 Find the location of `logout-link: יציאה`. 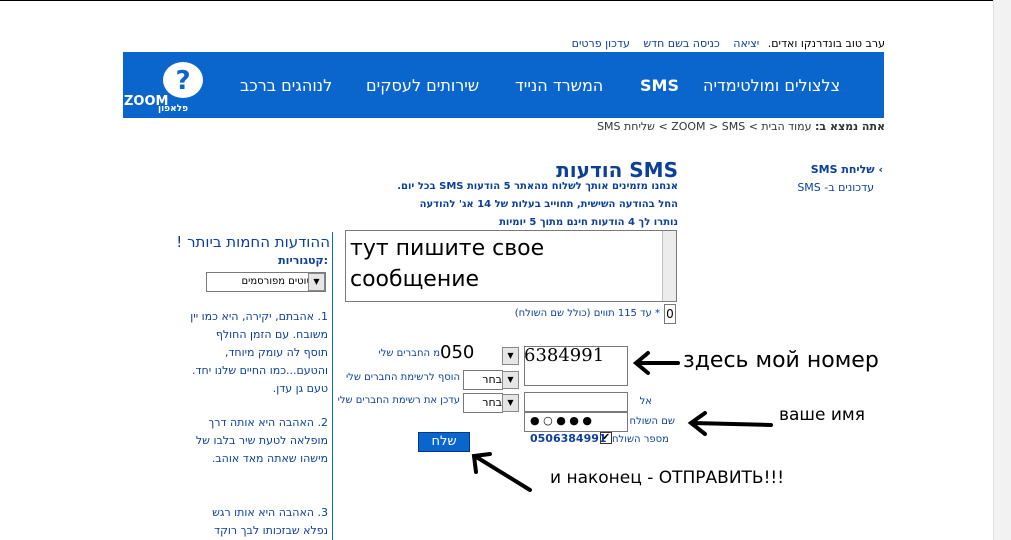

logout-link: יציאה is located at coordinates (746, 43).